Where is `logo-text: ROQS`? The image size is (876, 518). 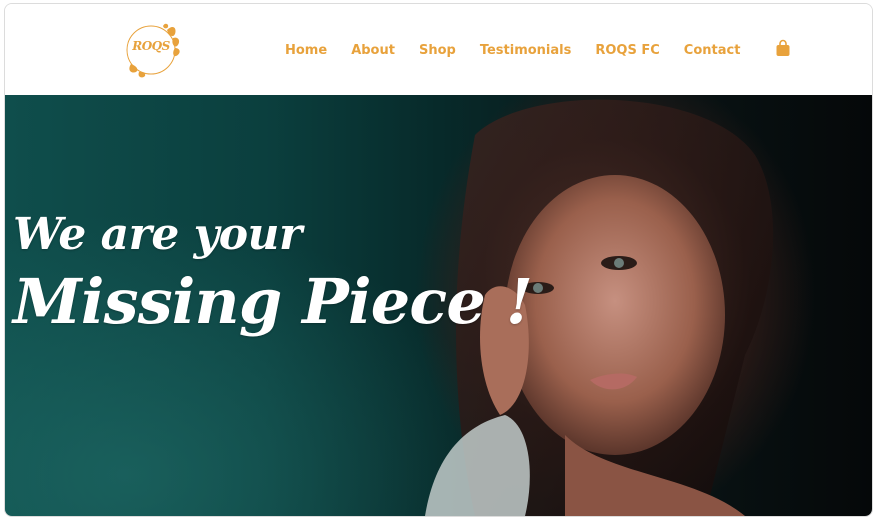 logo-text: ROQS is located at coordinates (151, 46).